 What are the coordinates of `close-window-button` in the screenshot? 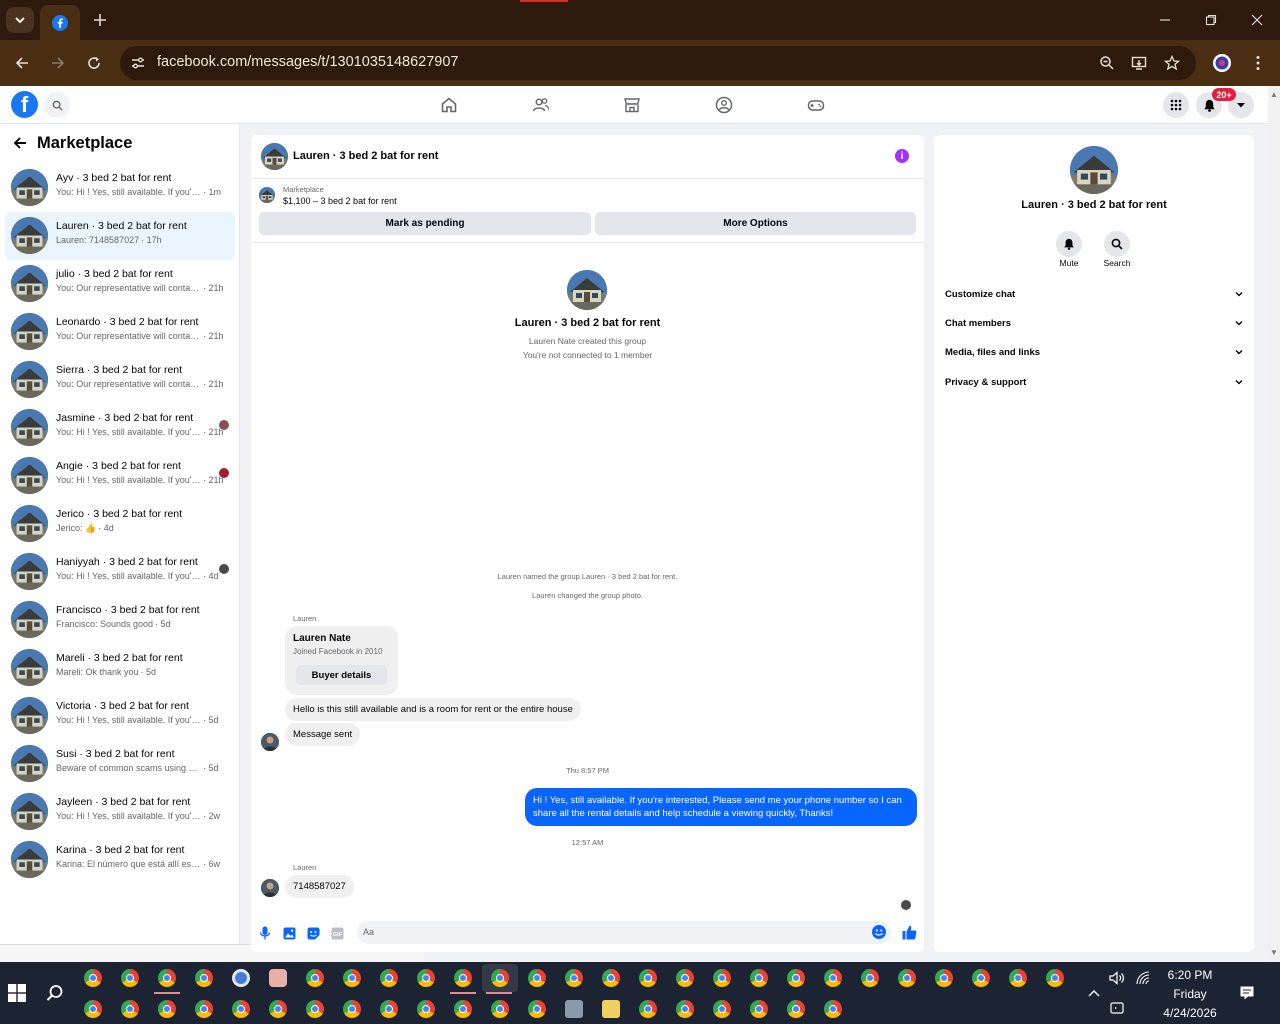 It's located at (1257, 20).